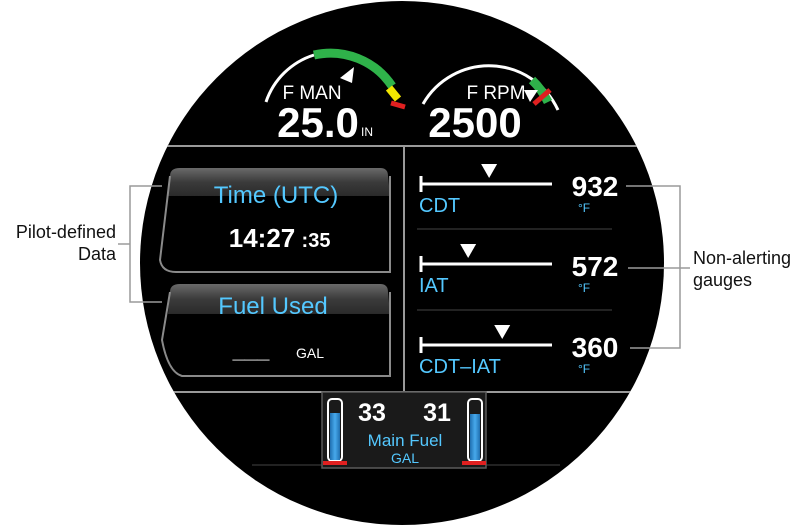 The width and height of the screenshot is (804, 526). I want to click on right-callout-line-2: gauges, so click(722, 280).